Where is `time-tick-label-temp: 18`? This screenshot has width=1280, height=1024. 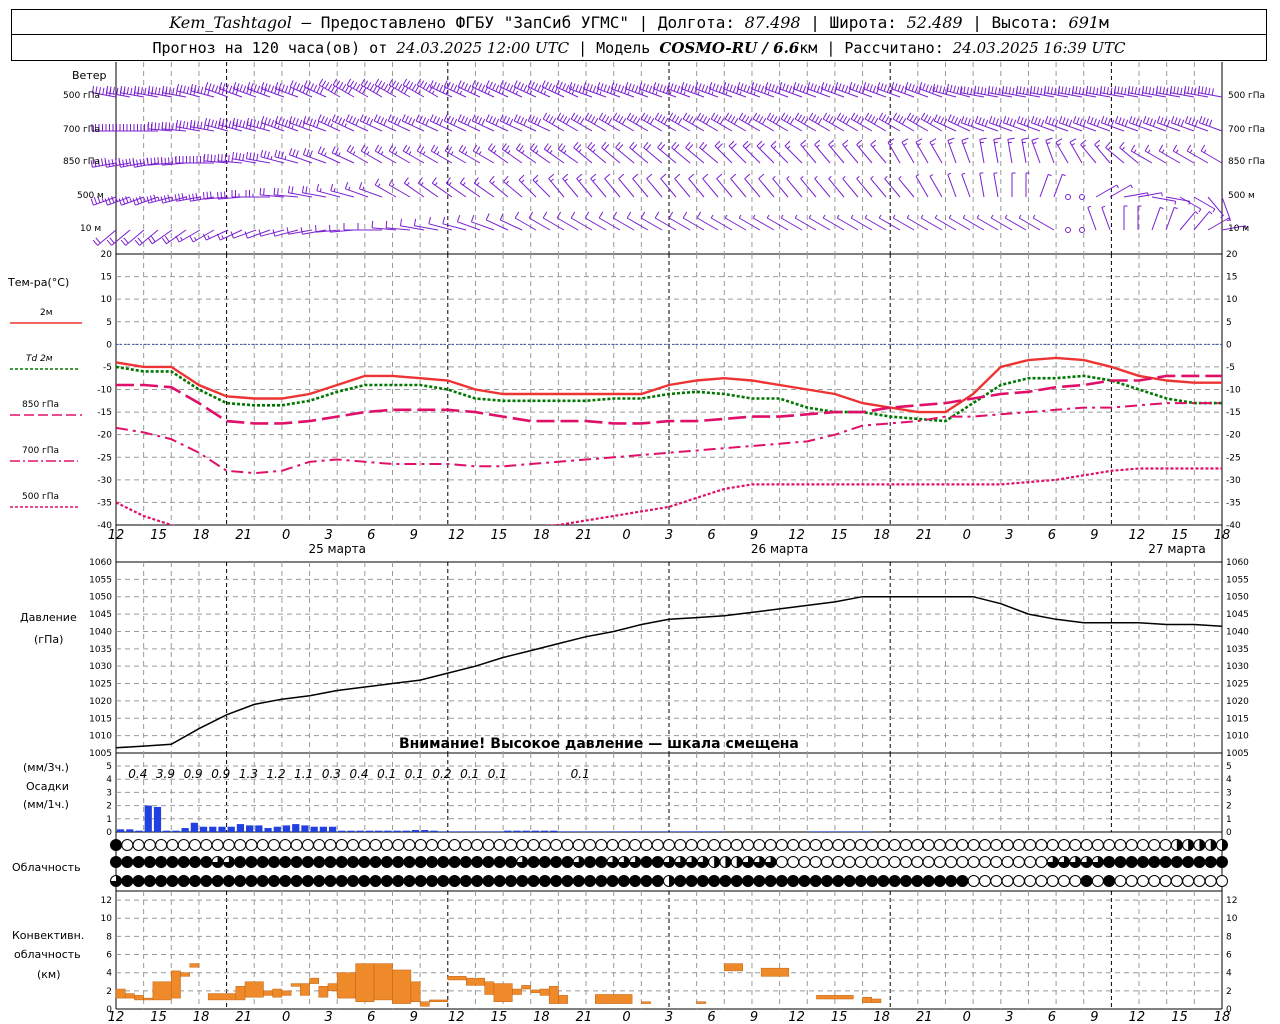 time-tick-label-temp: 18 is located at coordinates (541, 535).